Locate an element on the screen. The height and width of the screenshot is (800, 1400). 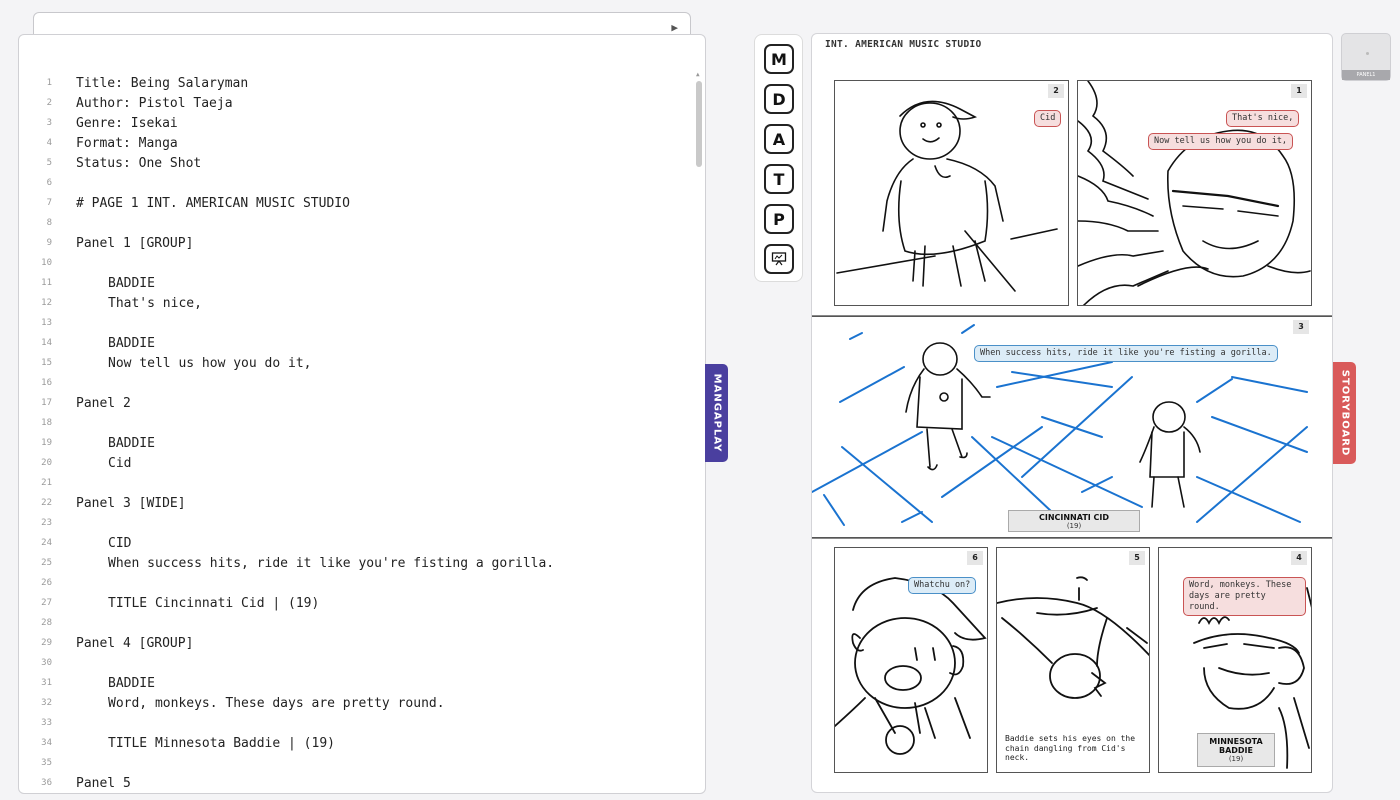
editor-line: 12 That's nice, is located at coordinates (354, 304).